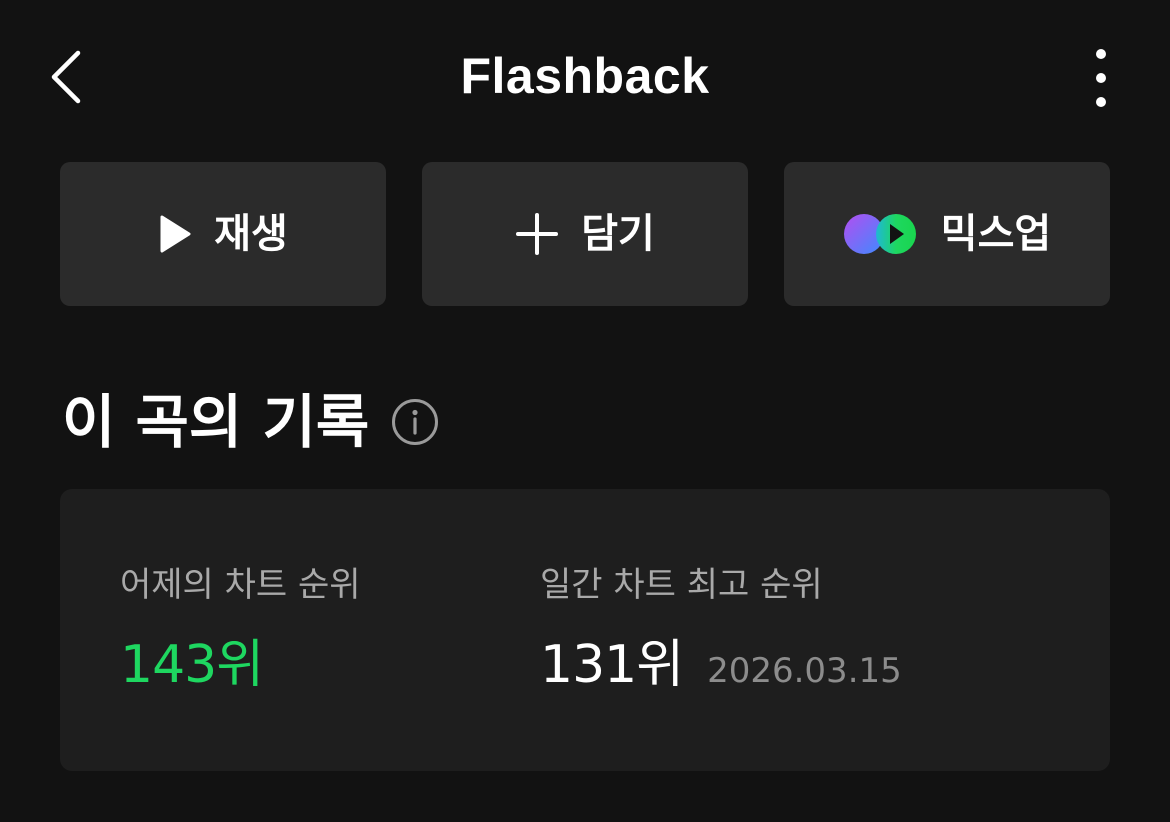 Image resolution: width=1170 pixels, height=822 pixels. Describe the element at coordinates (618, 234) in the screenshot. I see `add-button-label: 담기` at that location.